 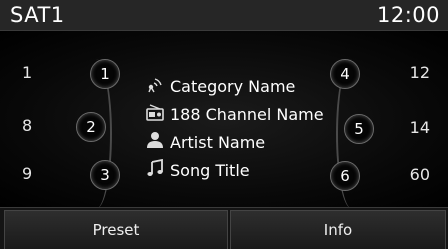 I want to click on clock: 12:00, so click(x=408, y=15).